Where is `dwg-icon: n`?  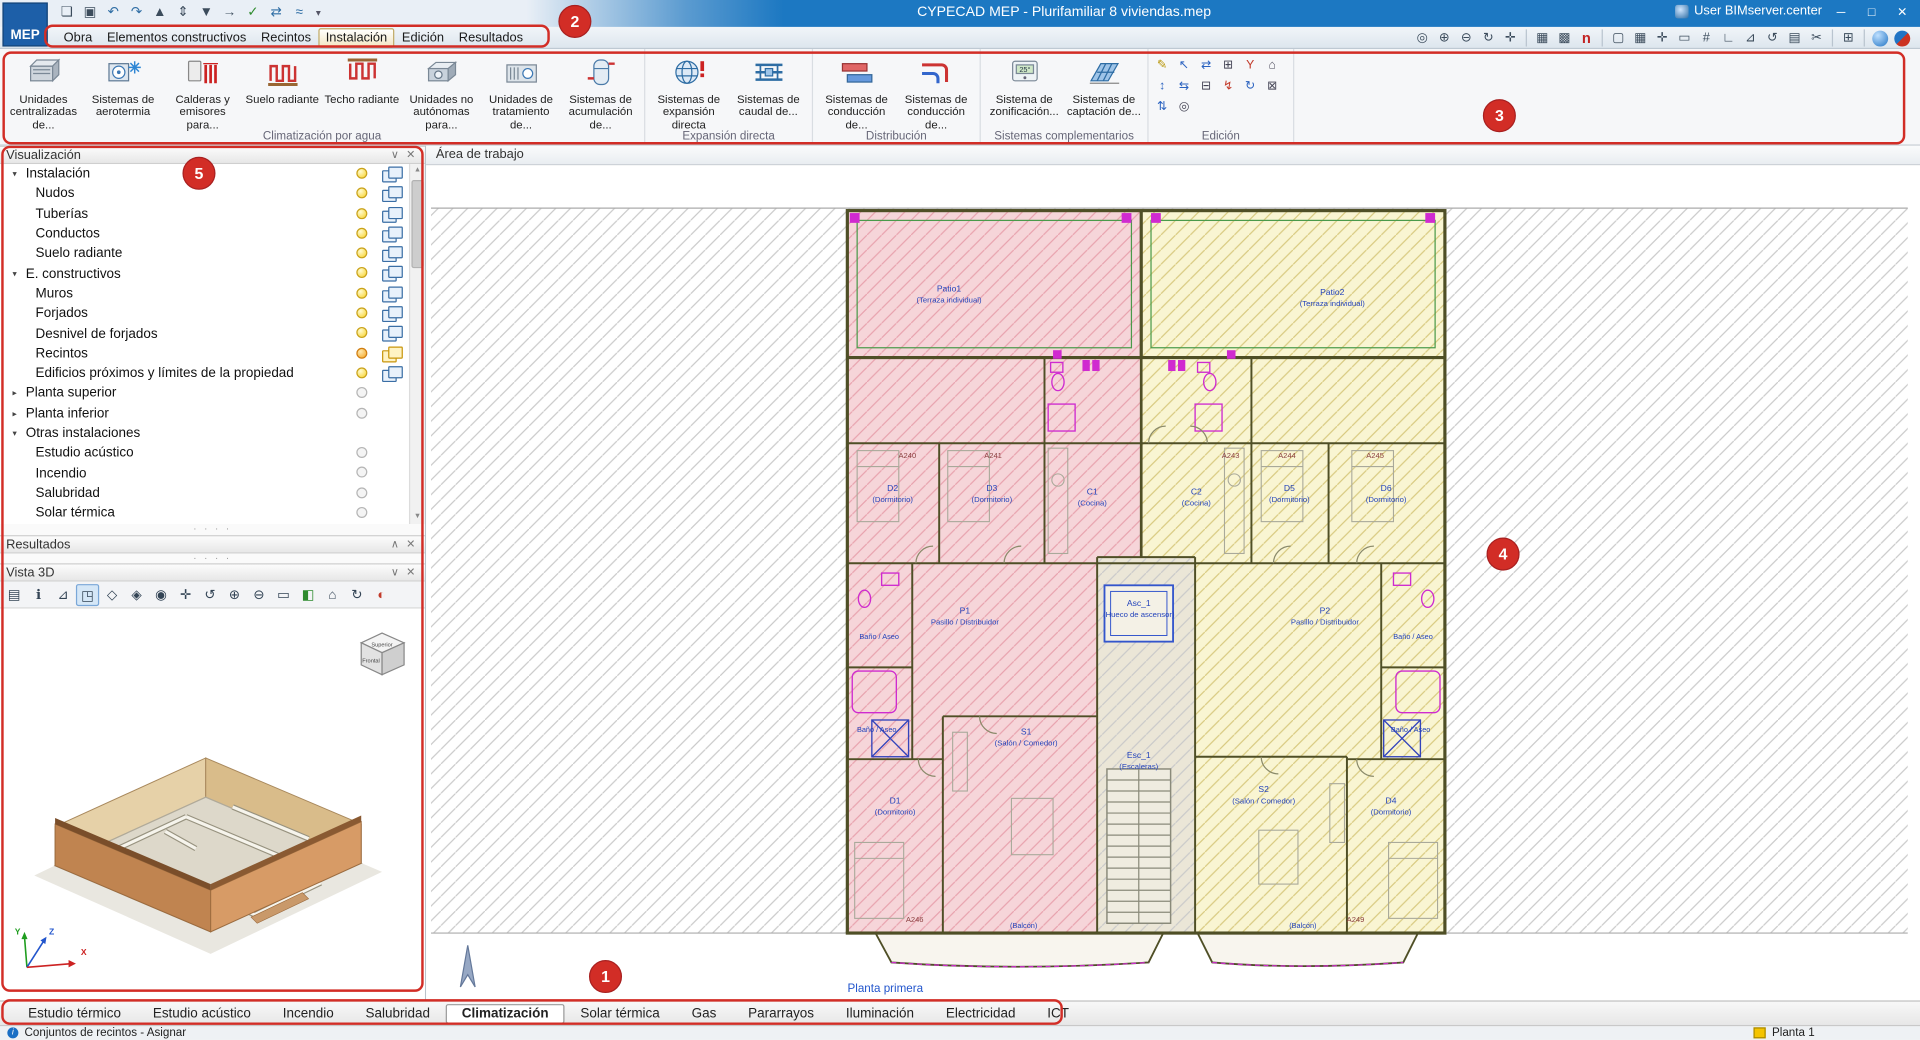 dwg-icon: n is located at coordinates (1586, 38).